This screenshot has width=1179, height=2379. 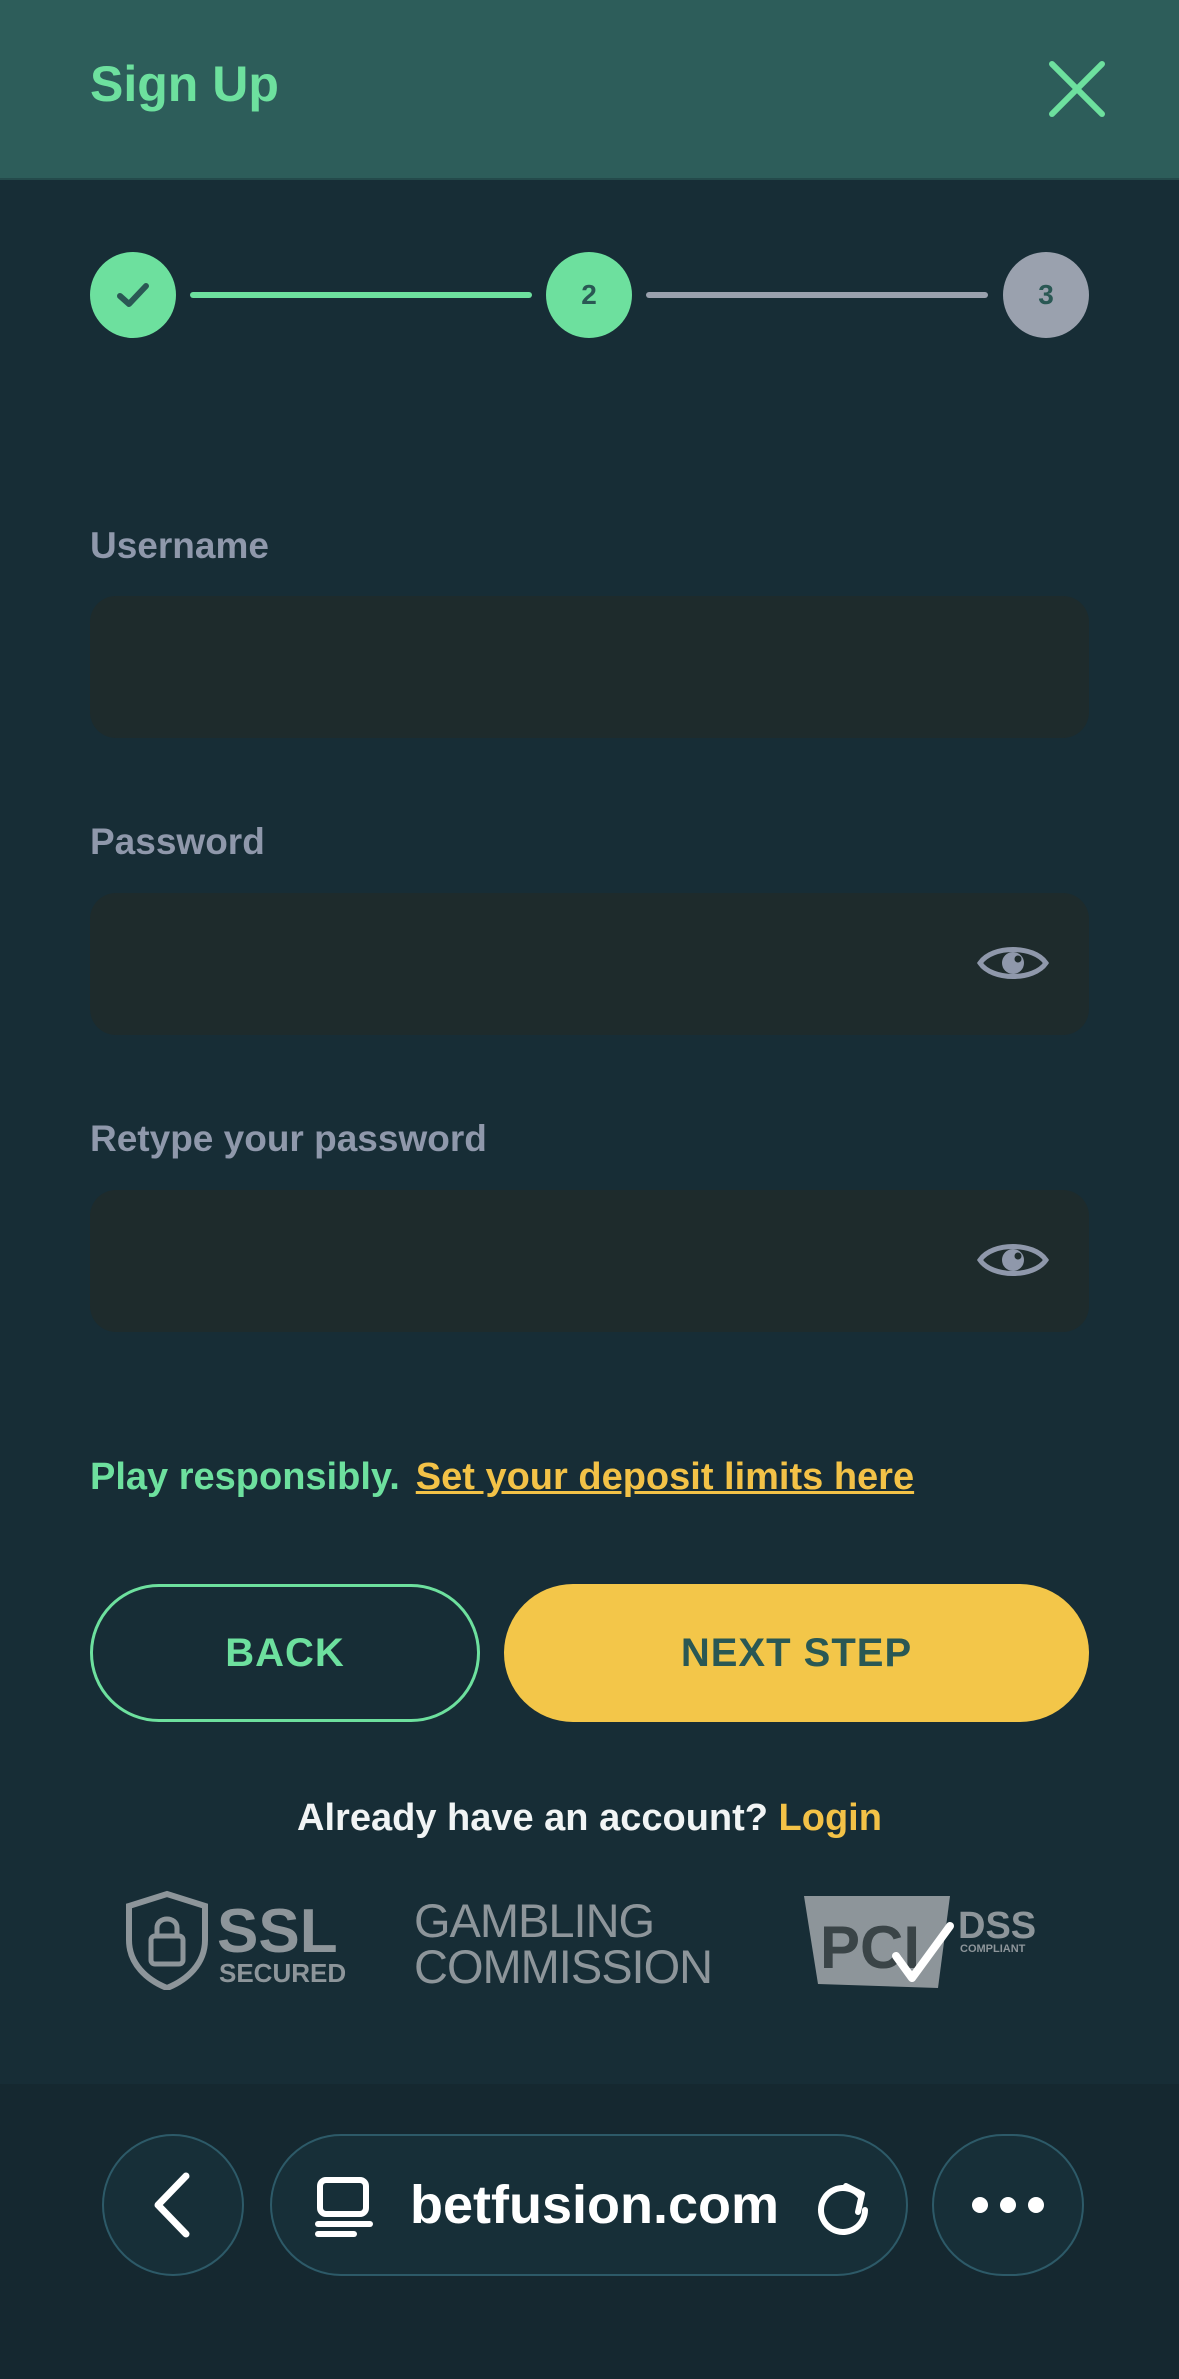 I want to click on next-step-button: NEXT STEP, so click(x=796, y=1653).